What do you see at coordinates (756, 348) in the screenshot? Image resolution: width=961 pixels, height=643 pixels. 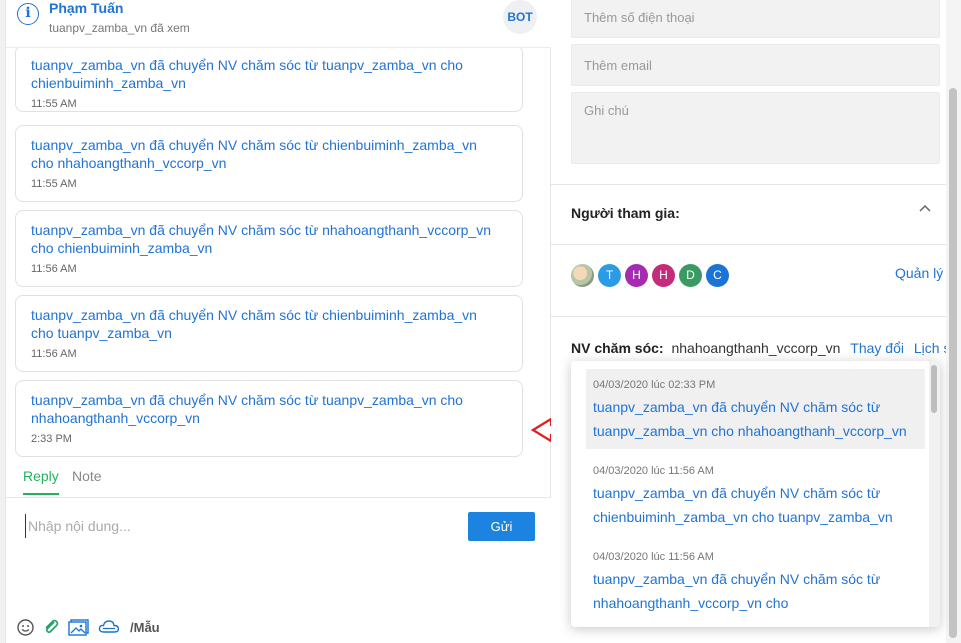 I see `agent-name: nhahoangthanh_vccorp_vn` at bounding box center [756, 348].